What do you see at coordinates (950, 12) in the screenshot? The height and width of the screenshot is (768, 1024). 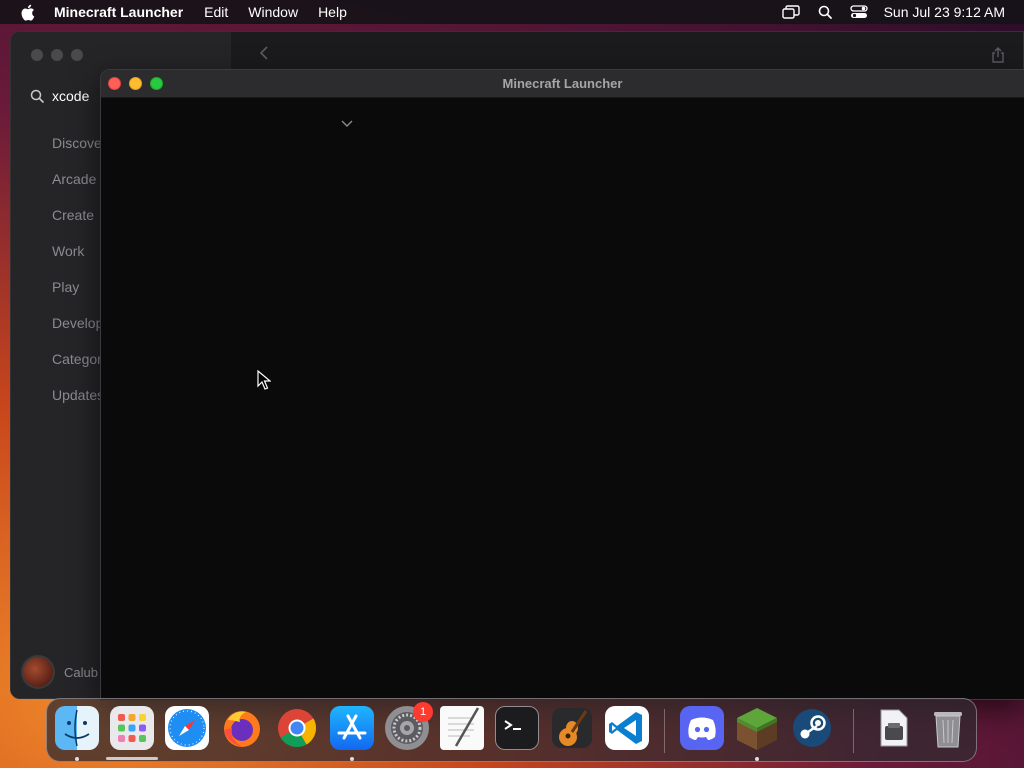 I see `menu-clock: Sun Jul 23 9:12 AM` at bounding box center [950, 12].